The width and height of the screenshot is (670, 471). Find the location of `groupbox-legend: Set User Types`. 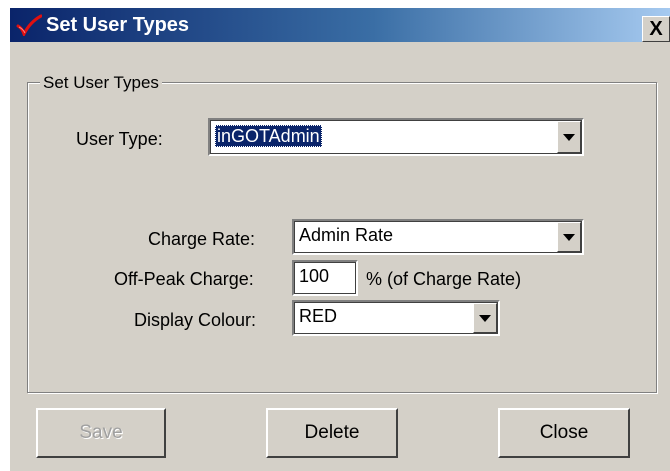

groupbox-legend: Set User Types is located at coordinates (101, 83).